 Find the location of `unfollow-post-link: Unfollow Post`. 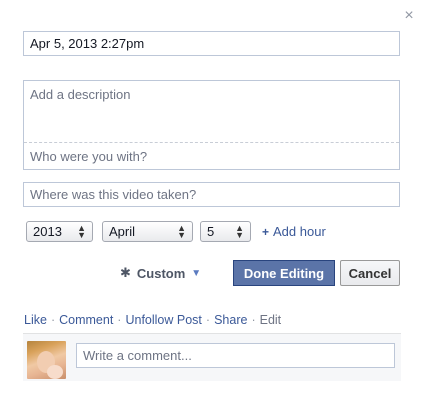

unfollow-post-link: Unfollow Post is located at coordinates (163, 320).